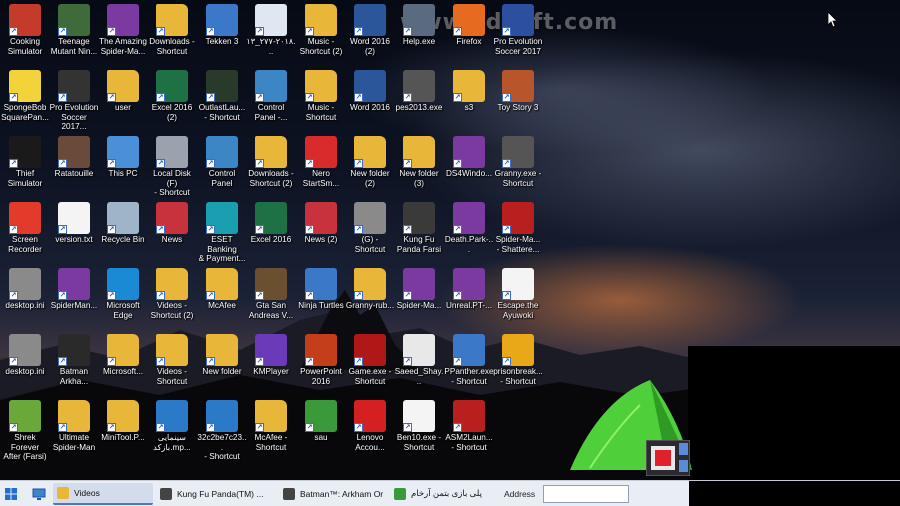  Describe the element at coordinates (172, 294) in the screenshot. I see `desktop-icon: ↗ Videos - Shortcut (2)` at that location.